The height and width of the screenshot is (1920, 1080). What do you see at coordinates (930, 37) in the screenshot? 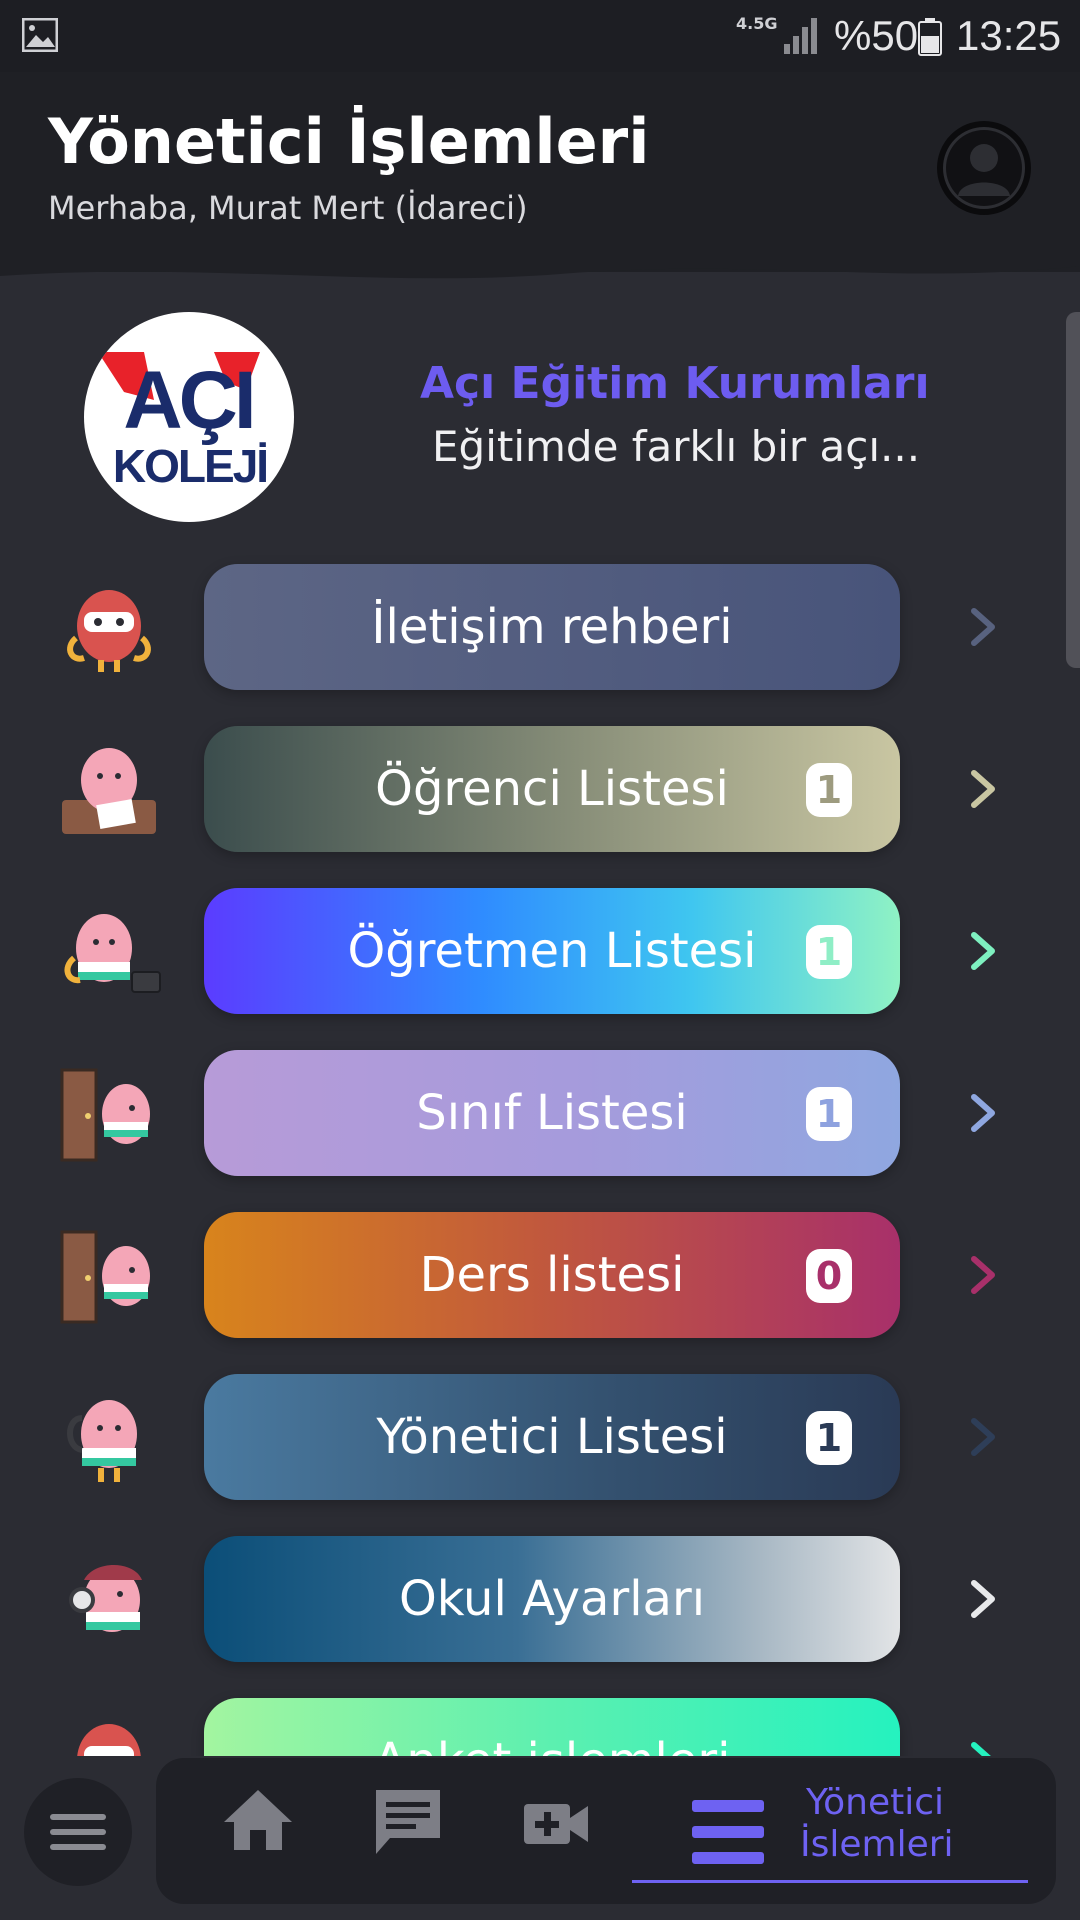
I see `battery-icon` at bounding box center [930, 37].